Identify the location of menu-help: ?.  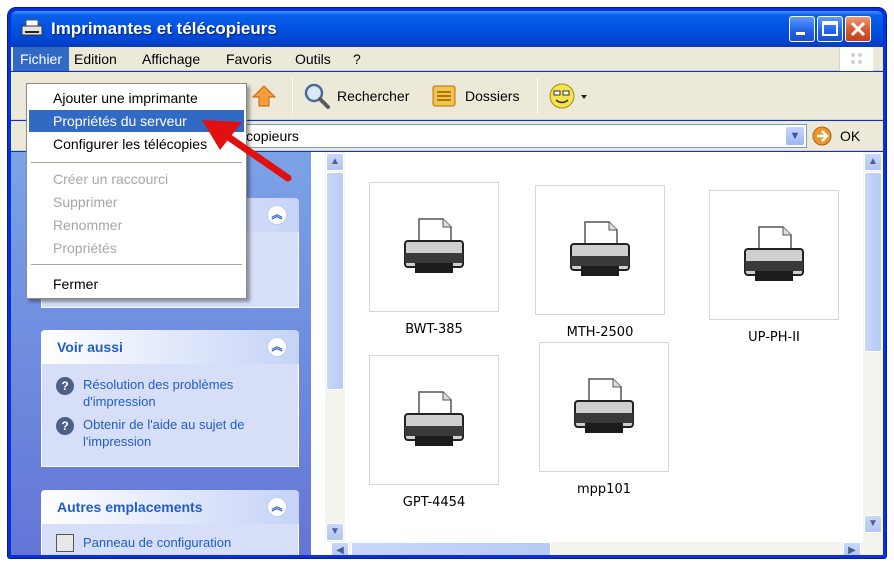
(357, 59).